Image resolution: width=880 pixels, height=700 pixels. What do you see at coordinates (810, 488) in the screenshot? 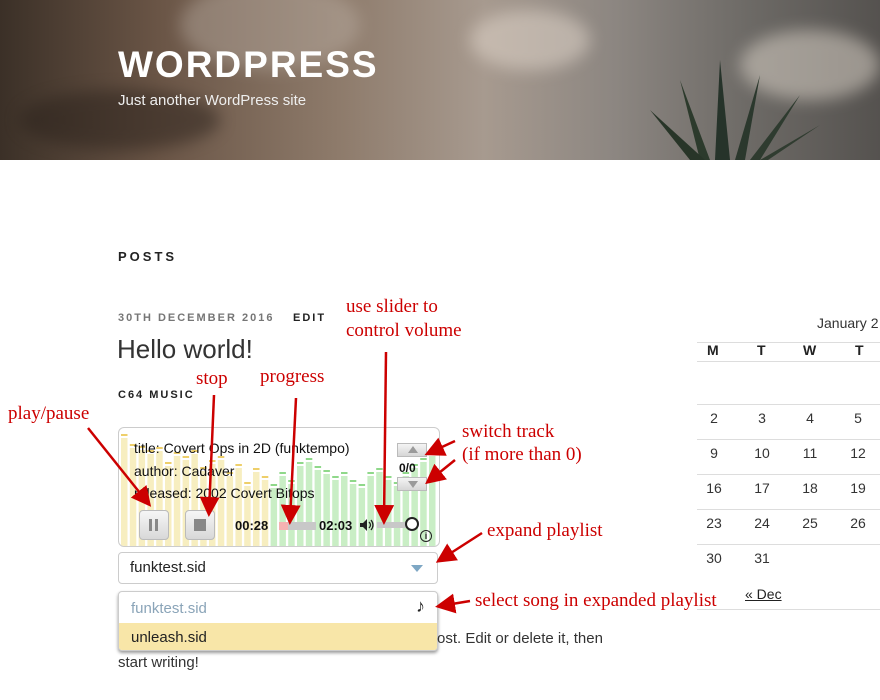
I see `calendar-day: 18` at bounding box center [810, 488].